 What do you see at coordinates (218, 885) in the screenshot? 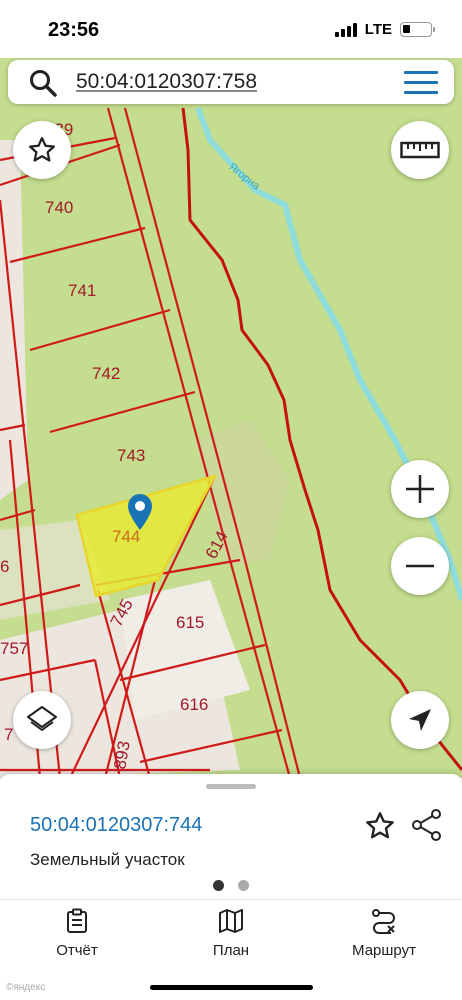
I see `page-dot-active` at bounding box center [218, 885].